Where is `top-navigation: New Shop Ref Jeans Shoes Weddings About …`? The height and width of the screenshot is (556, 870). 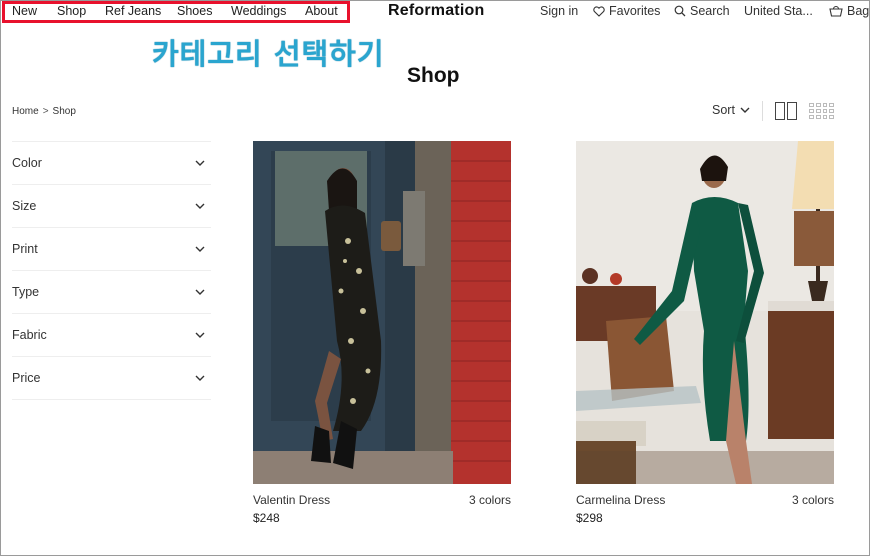
top-navigation: New Shop Ref Jeans Shoes Weddings About … is located at coordinates (435, 12).